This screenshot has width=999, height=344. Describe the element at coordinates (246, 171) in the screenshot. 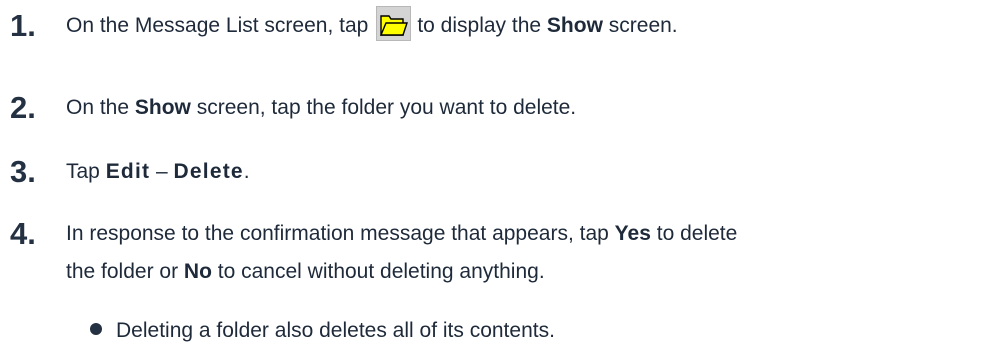

I see `step-text-part: .` at that location.